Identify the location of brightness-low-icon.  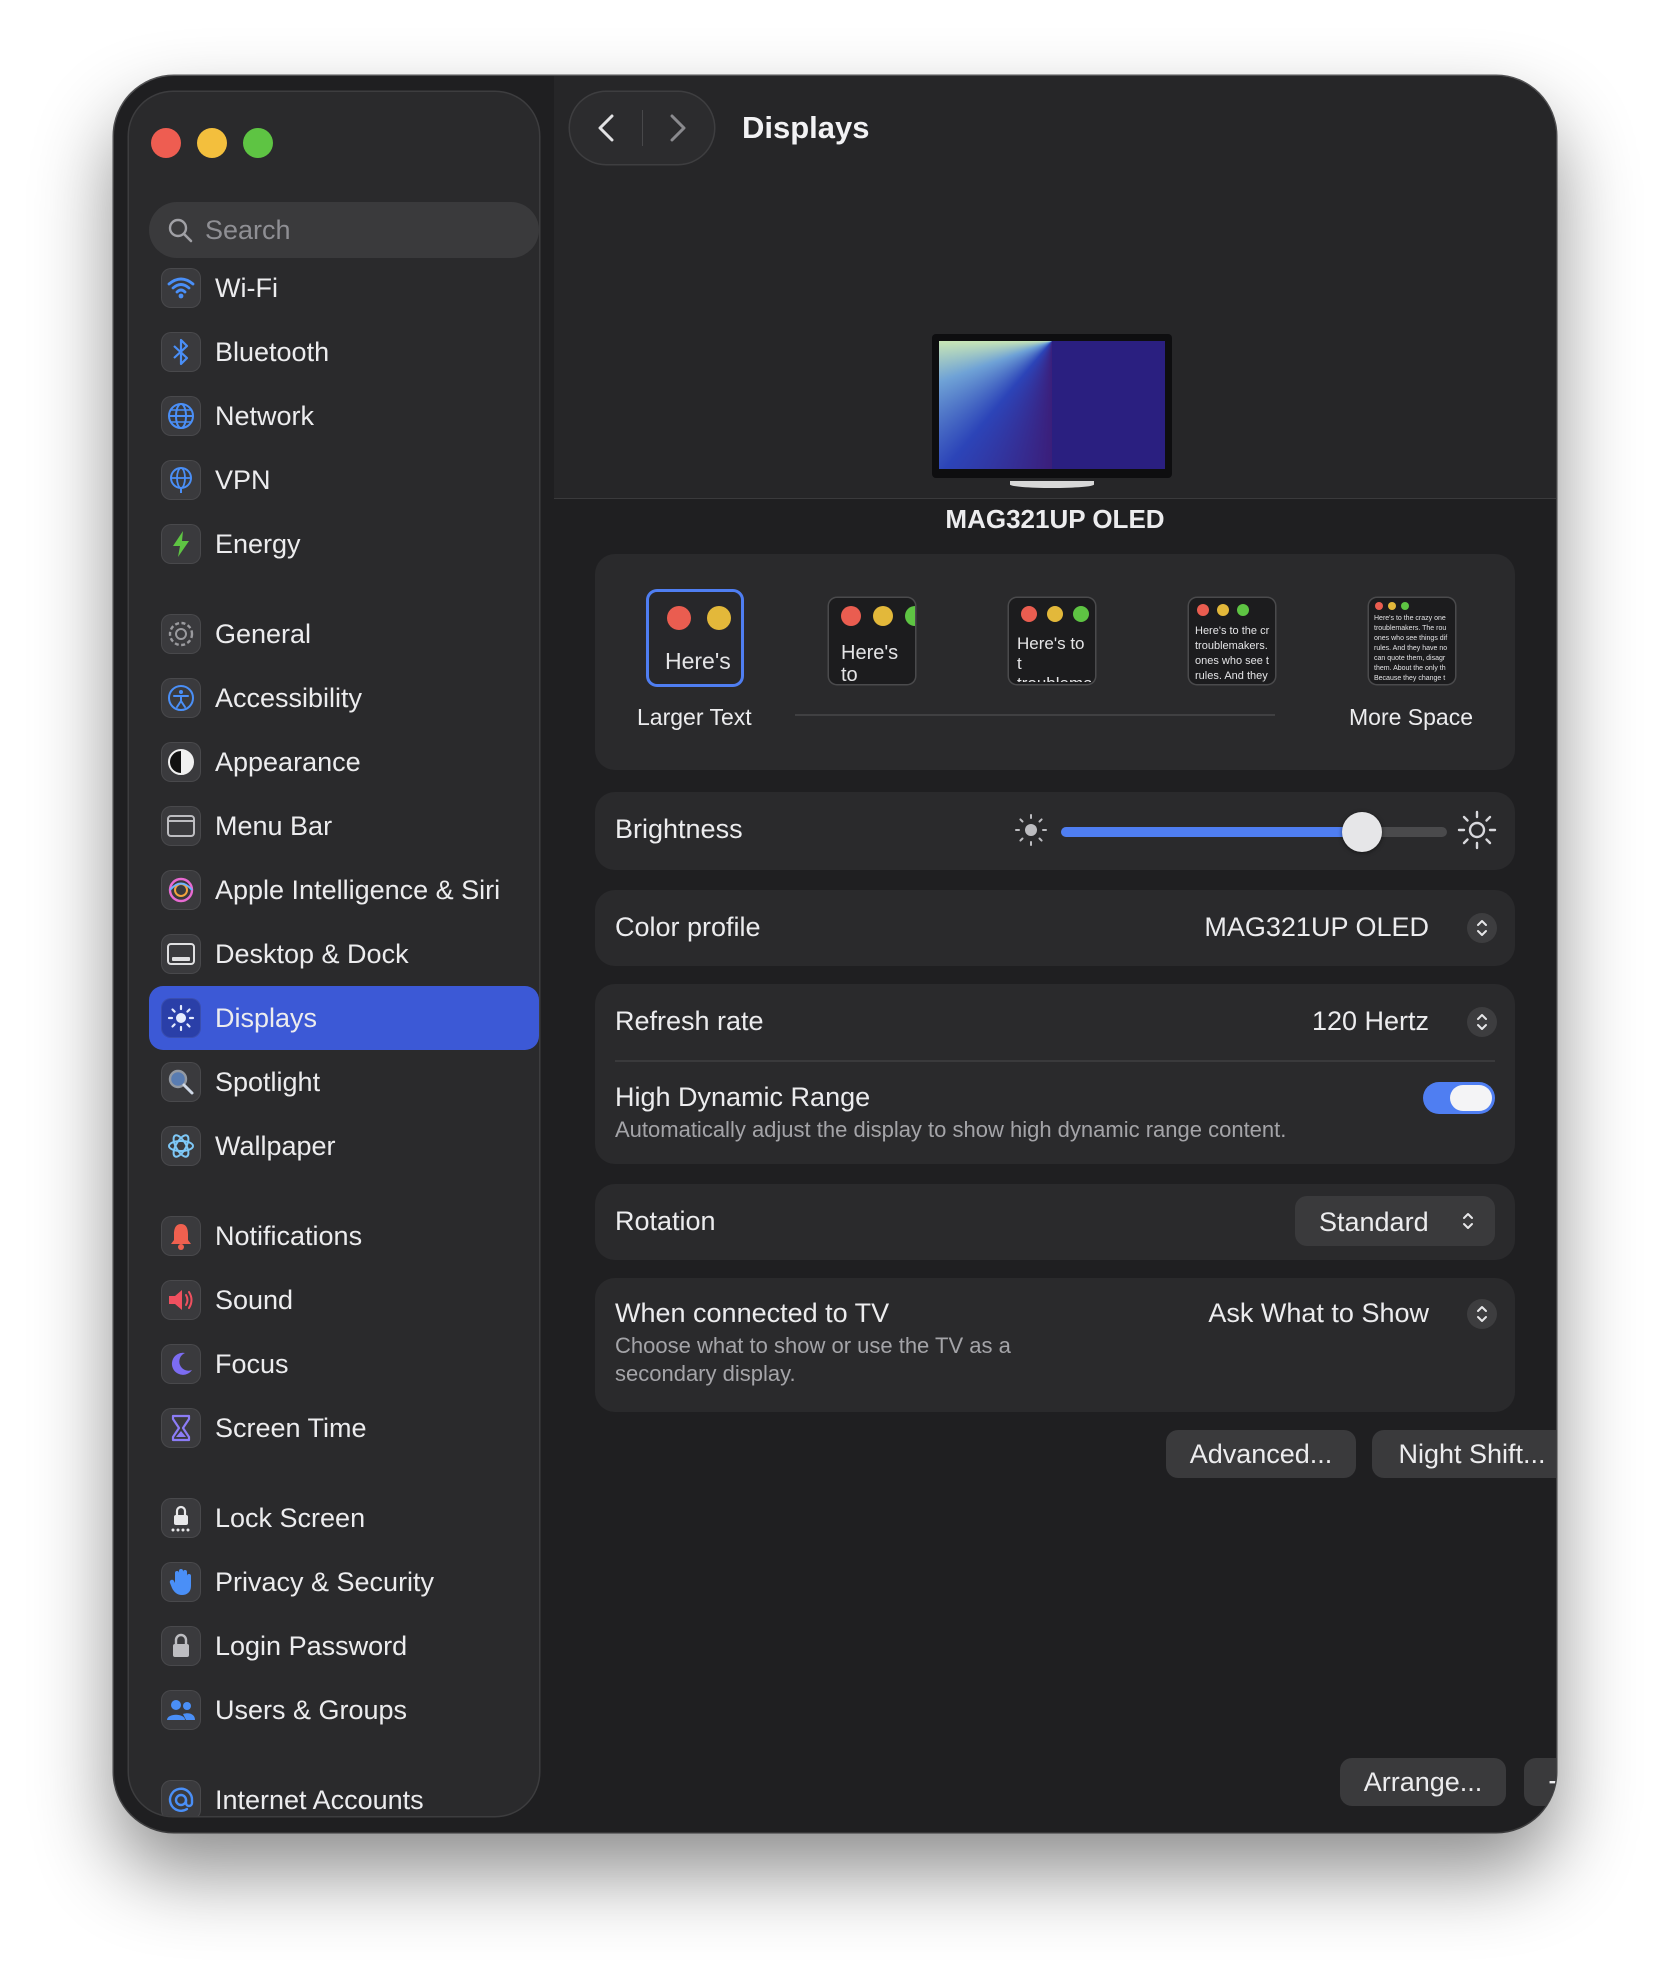
(1031, 830).